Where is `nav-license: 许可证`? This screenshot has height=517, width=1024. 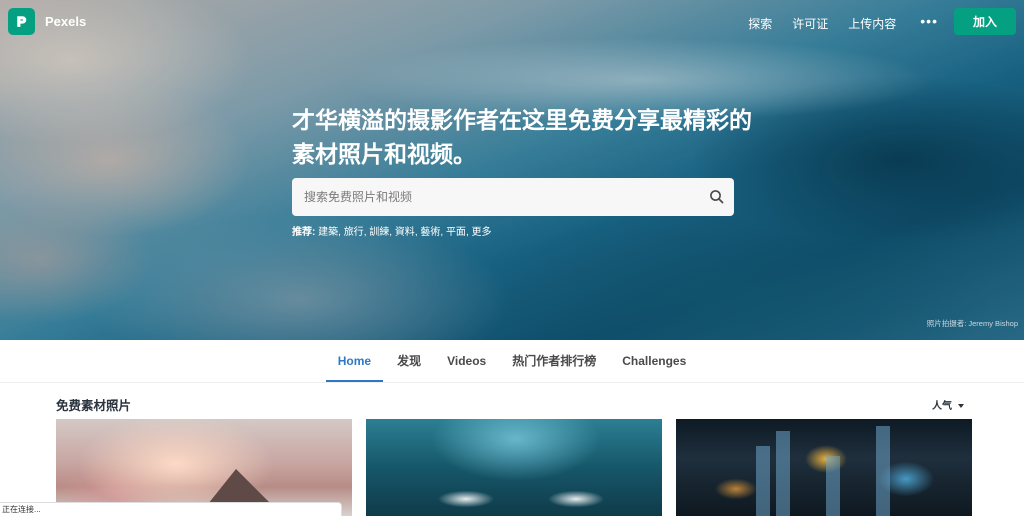
nav-license: 许可证 is located at coordinates (810, 23).